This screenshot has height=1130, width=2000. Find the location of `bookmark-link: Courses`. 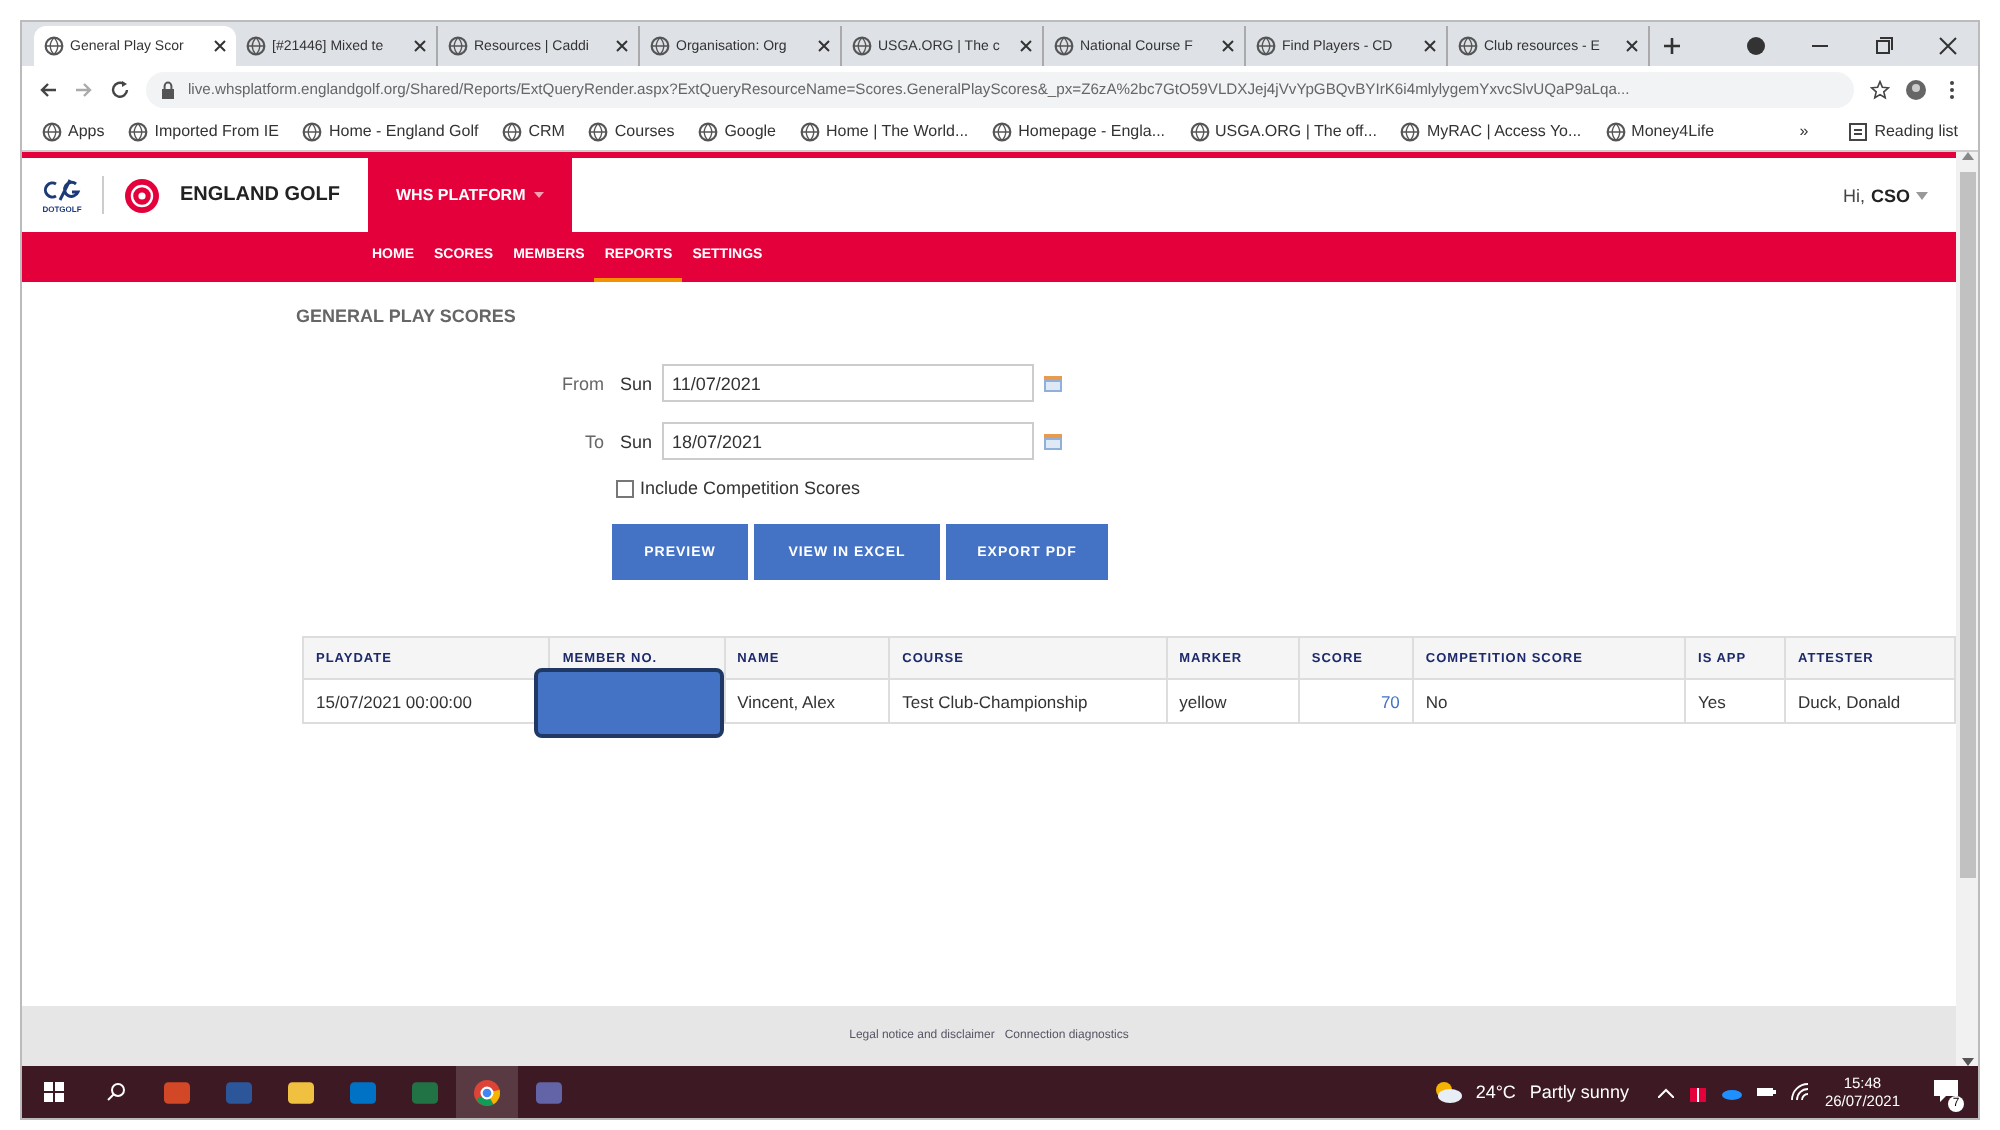

bookmark-link: Courses is located at coordinates (631, 131).